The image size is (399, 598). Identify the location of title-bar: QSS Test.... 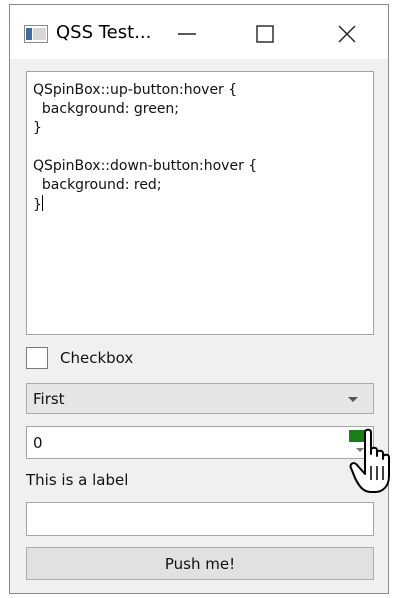
(199, 32).